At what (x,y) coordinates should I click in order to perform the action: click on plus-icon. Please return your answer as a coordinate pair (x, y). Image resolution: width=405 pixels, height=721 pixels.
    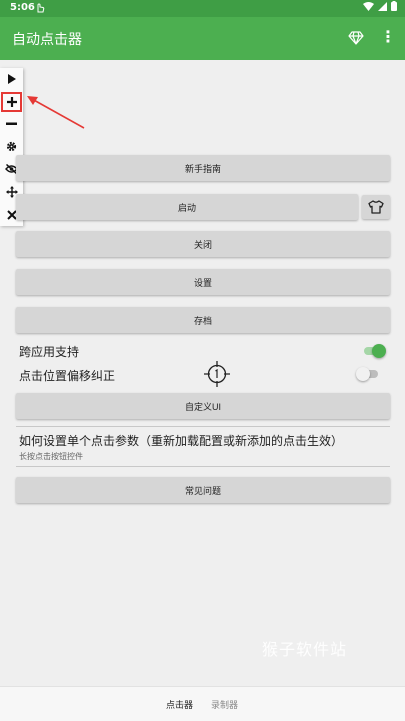
    Looking at the image, I should click on (11, 102).